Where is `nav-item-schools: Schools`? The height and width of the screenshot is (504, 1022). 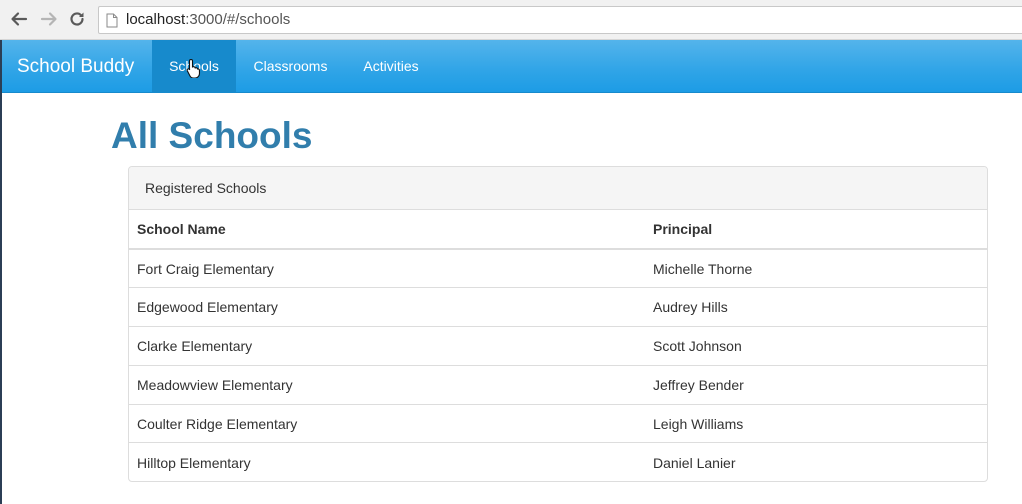
nav-item-schools: Schools is located at coordinates (194, 66).